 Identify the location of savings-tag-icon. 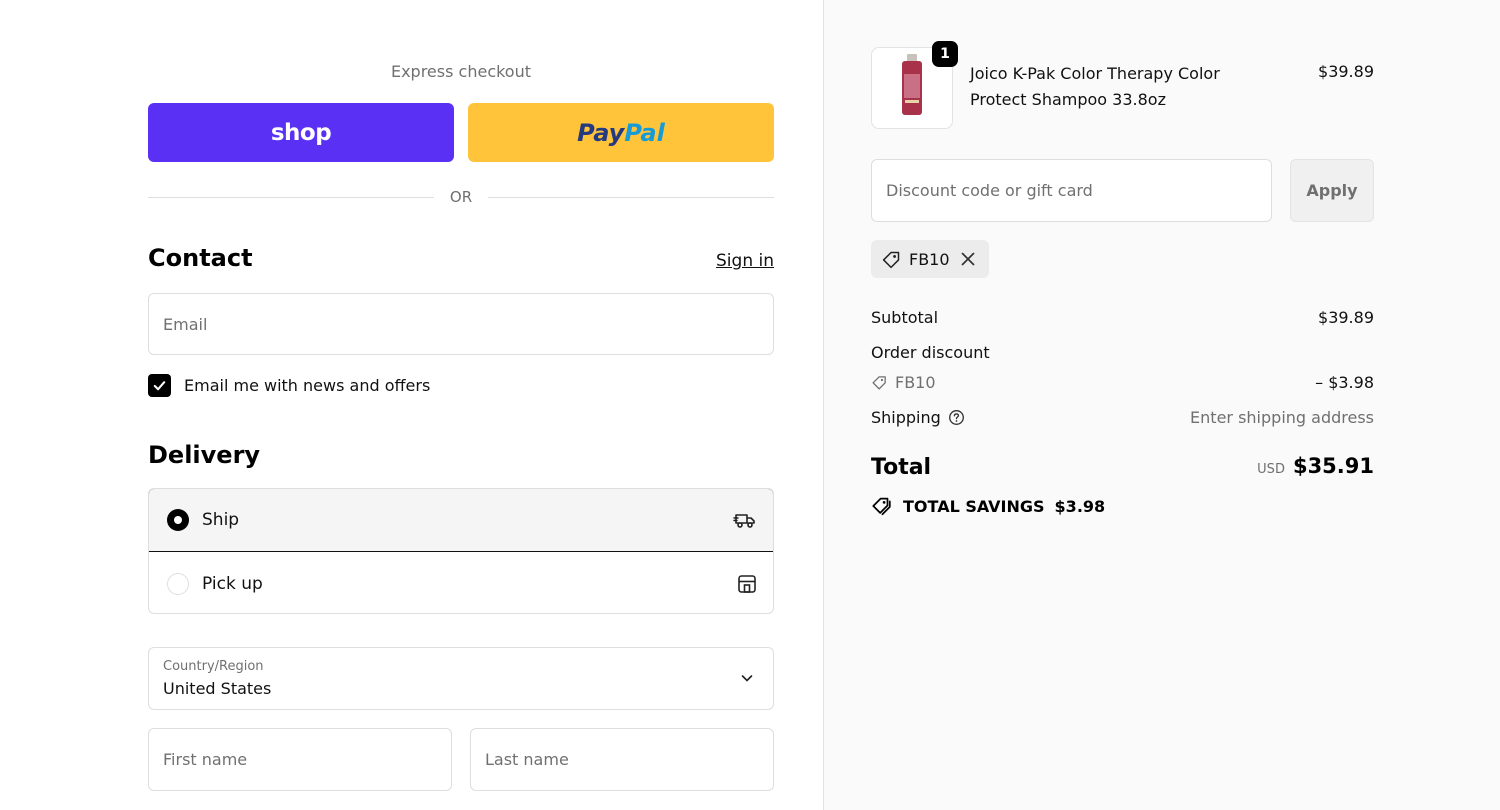
(881, 506).